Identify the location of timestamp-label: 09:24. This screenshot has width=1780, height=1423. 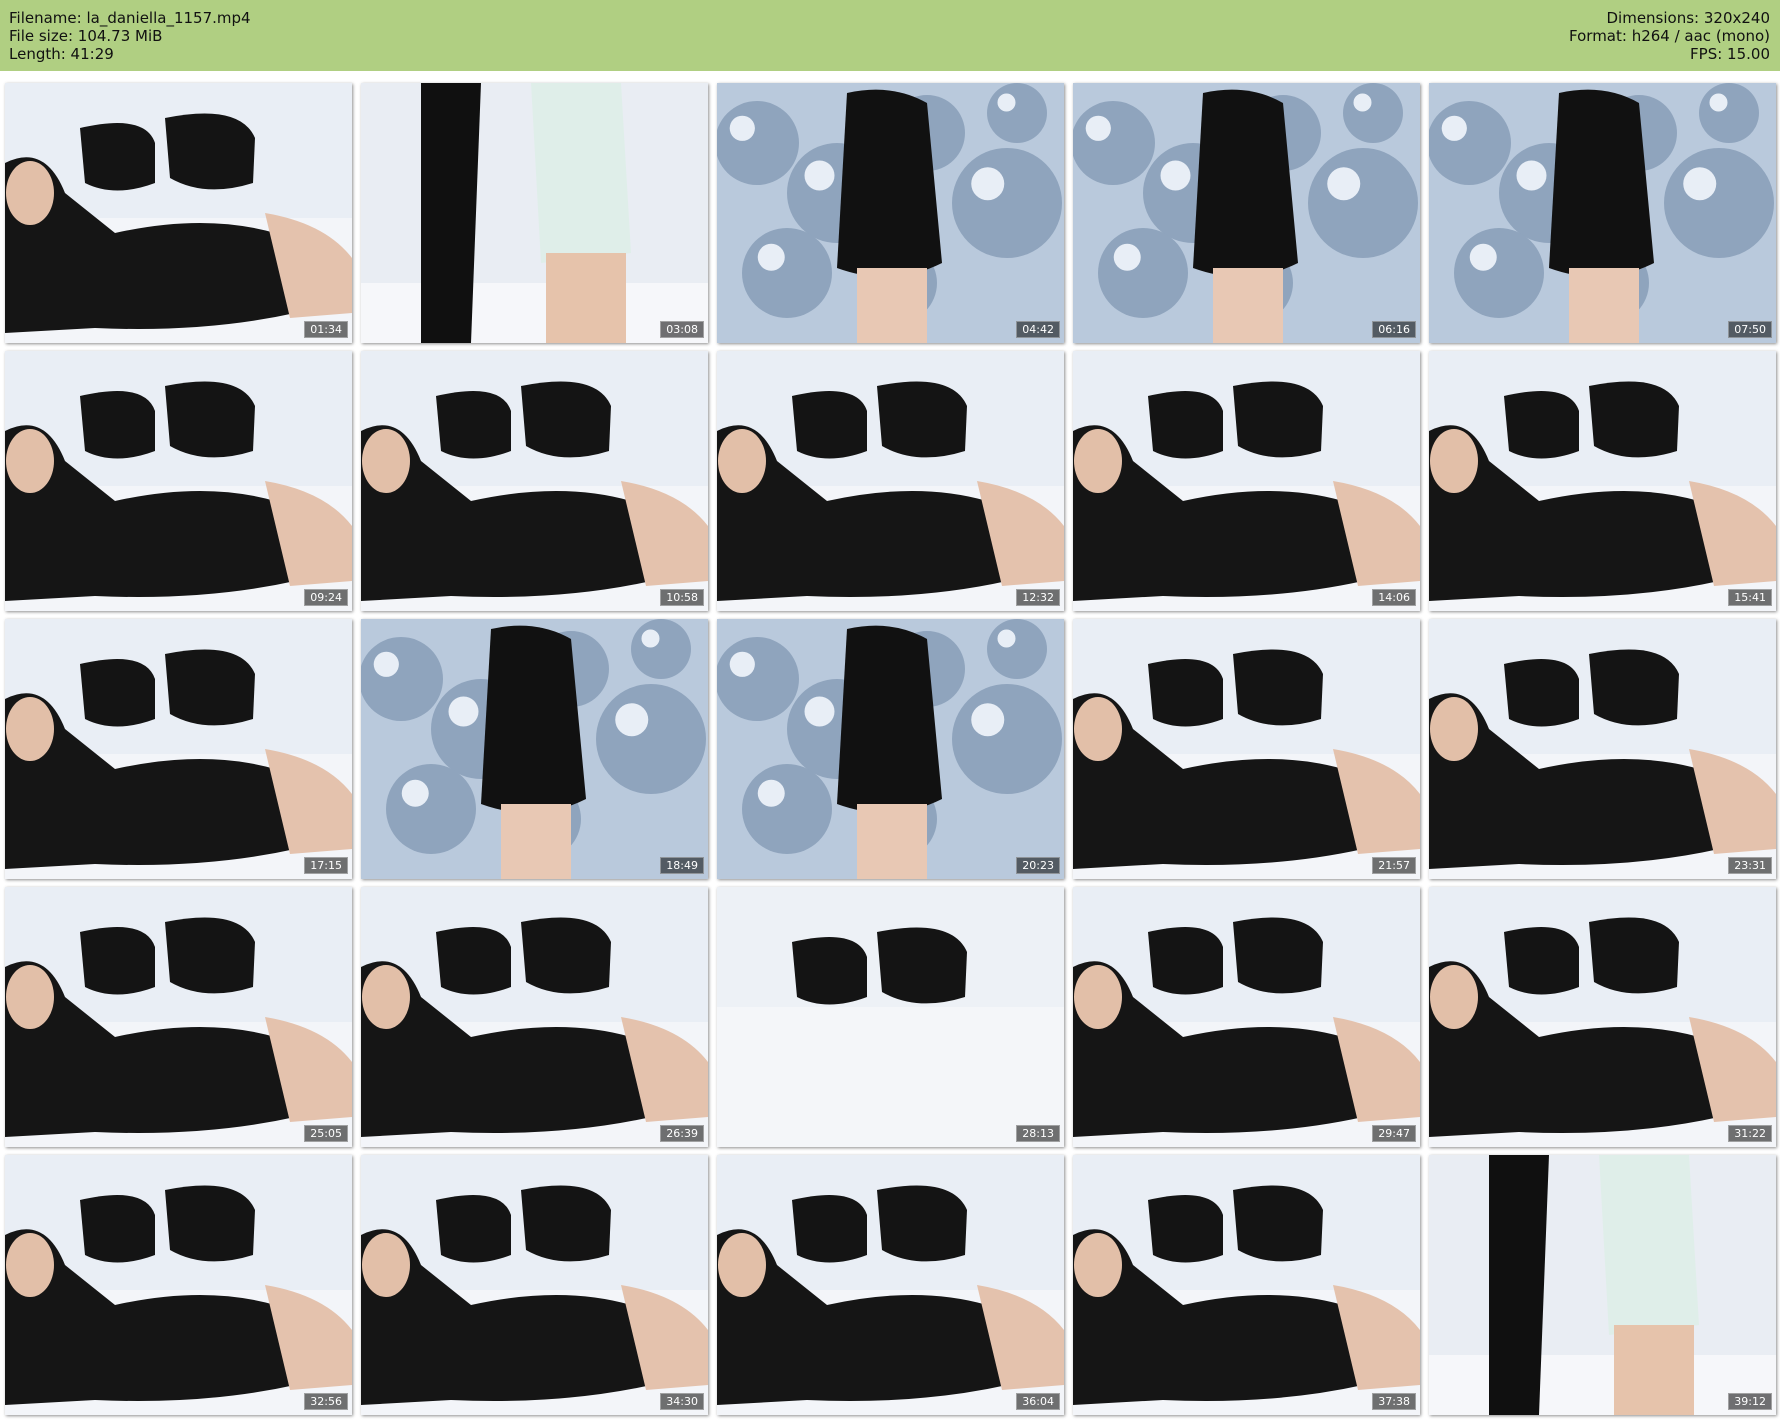
(326, 597).